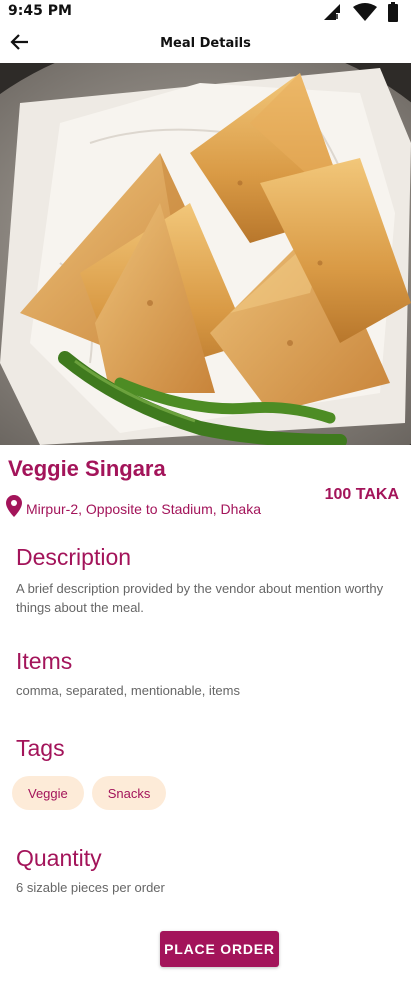 Image resolution: width=411 pixels, height=1000 pixels. Describe the element at coordinates (90, 887) in the screenshot. I see `quantity-text: 6 sizable pieces per order` at that location.